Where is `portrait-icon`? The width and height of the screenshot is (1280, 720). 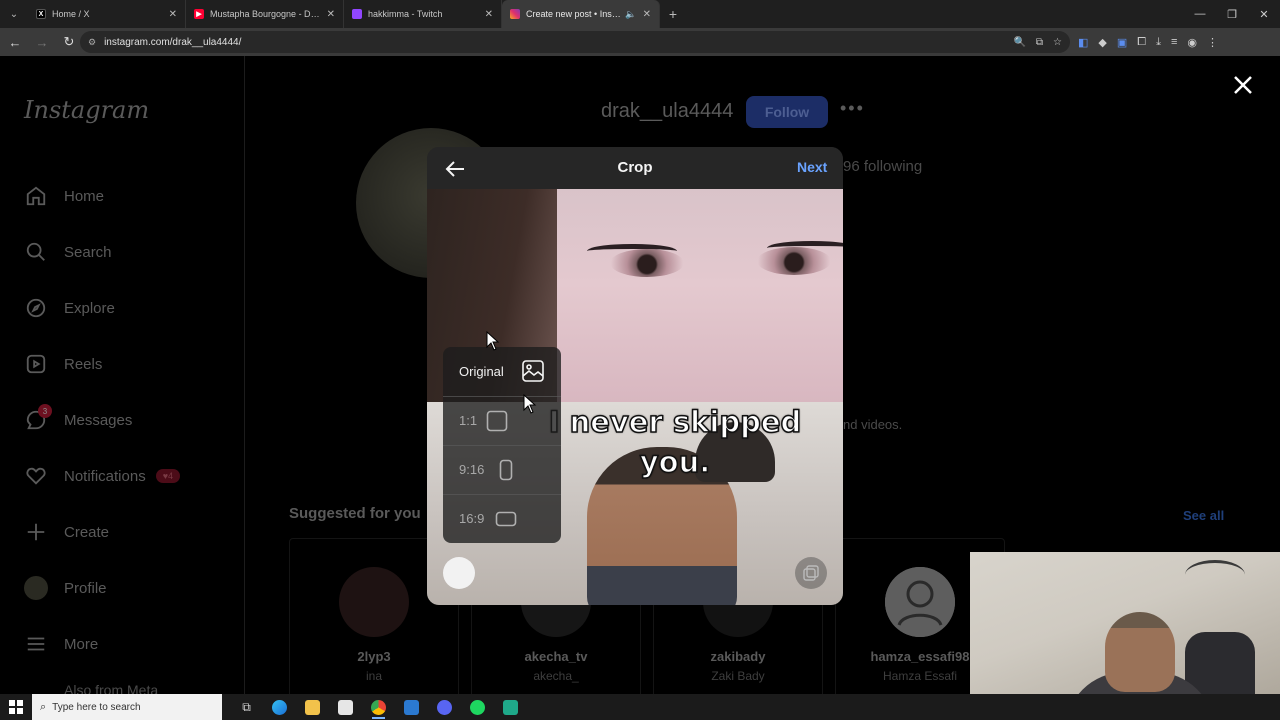
portrait-icon is located at coordinates (506, 471).